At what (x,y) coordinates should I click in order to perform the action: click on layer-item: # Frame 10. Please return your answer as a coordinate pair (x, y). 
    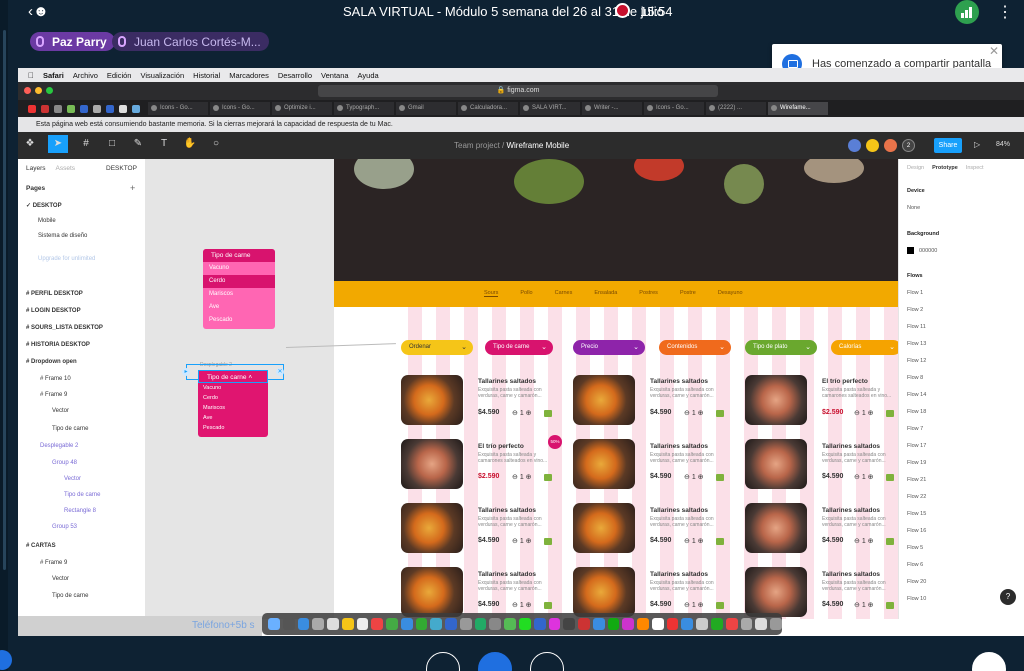
    Looking at the image, I should click on (55, 379).